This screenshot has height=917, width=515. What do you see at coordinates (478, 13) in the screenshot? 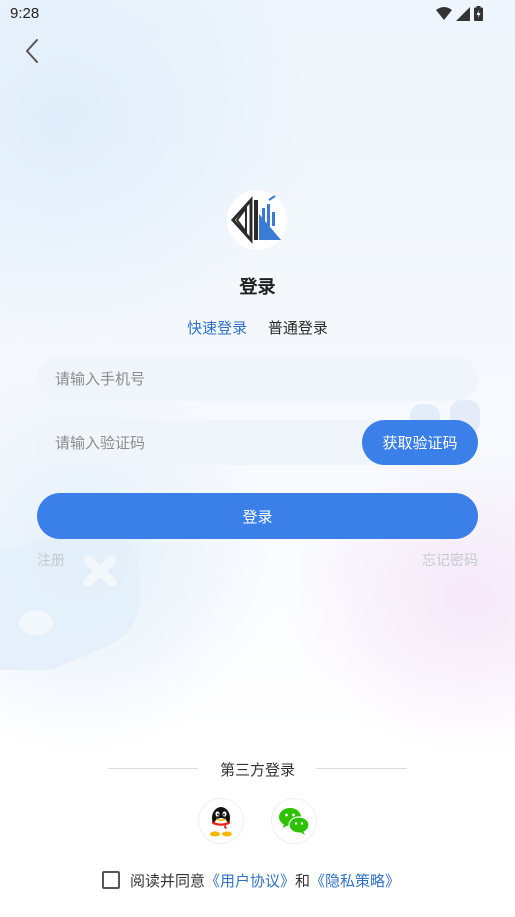
I see `battery-icon` at bounding box center [478, 13].